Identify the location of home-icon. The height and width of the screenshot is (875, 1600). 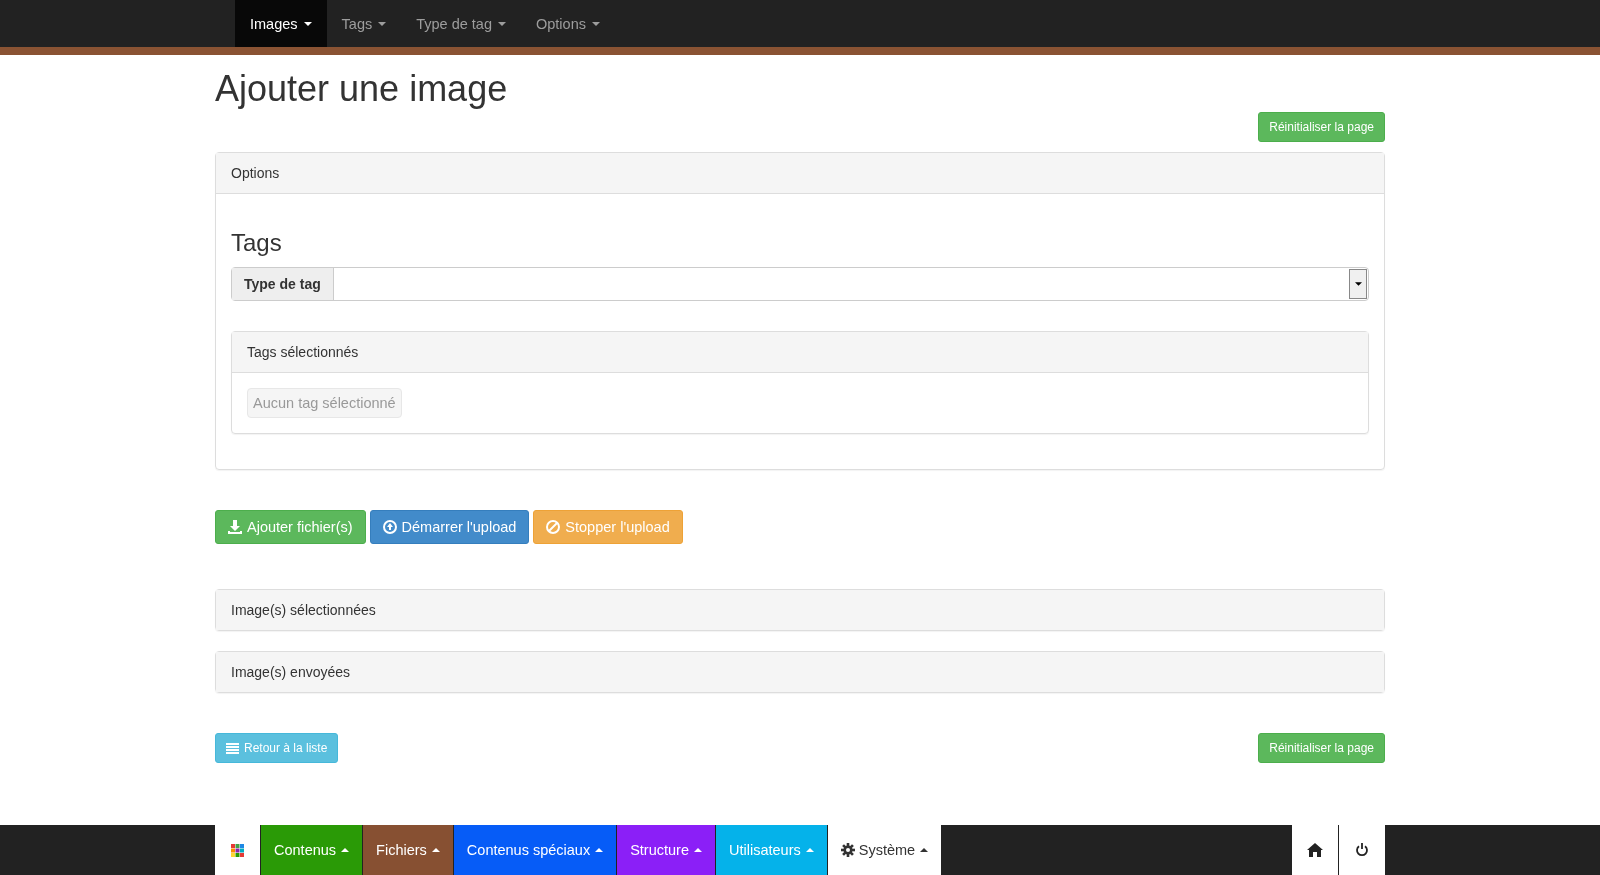
(1315, 850).